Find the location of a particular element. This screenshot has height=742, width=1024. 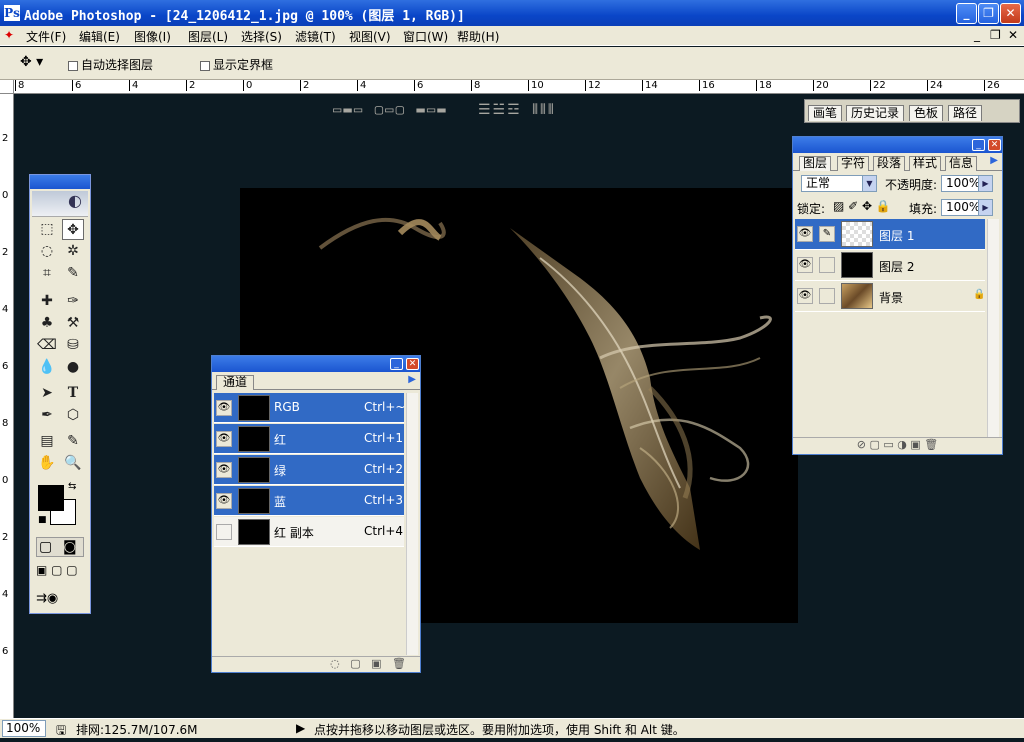

menu-window: 窗口(W) is located at coordinates (425, 36).